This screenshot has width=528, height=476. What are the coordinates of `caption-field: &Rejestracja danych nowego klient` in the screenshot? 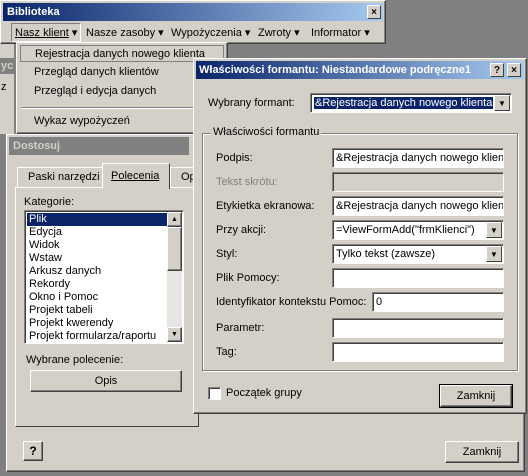 It's located at (418, 158).